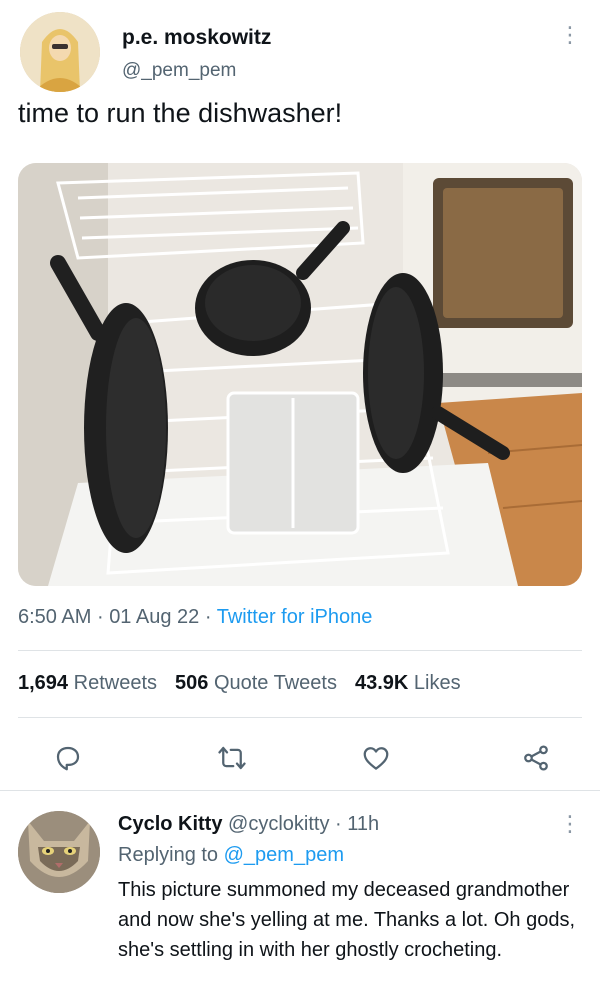  I want to click on share-button, so click(536, 758).